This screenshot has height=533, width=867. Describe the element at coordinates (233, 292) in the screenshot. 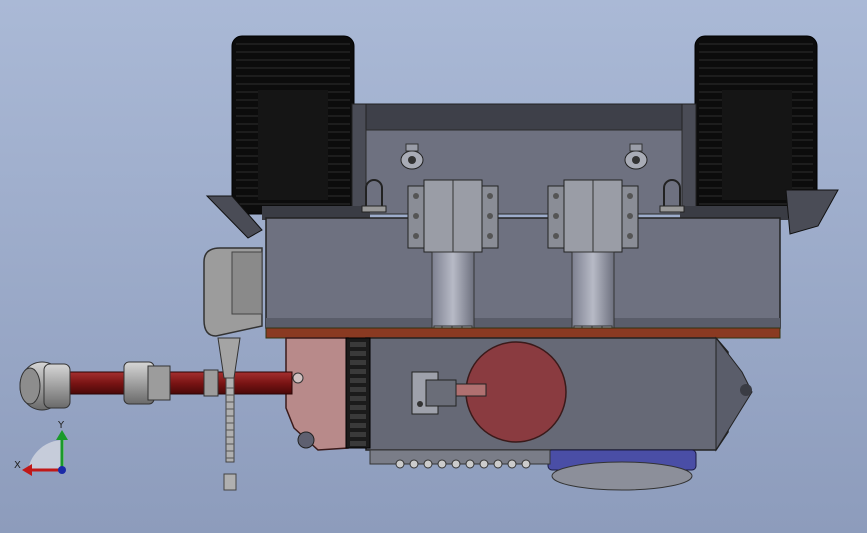

I see `sensor-housing` at that location.